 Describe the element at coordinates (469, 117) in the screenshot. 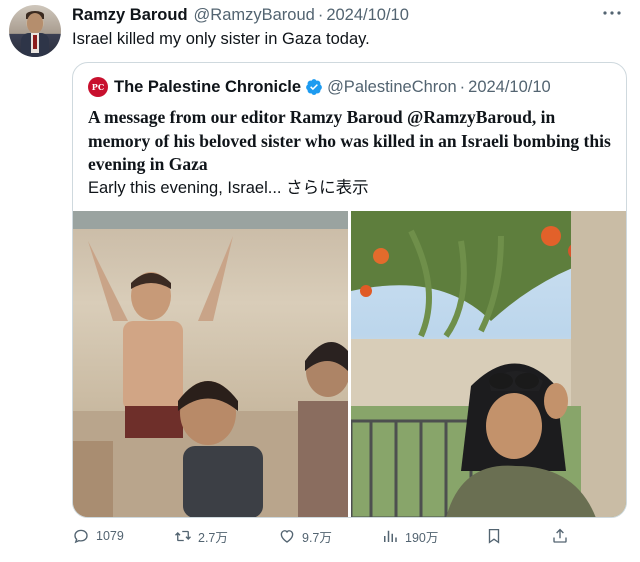

I see `headline-mention: @RamzyBaroud` at that location.